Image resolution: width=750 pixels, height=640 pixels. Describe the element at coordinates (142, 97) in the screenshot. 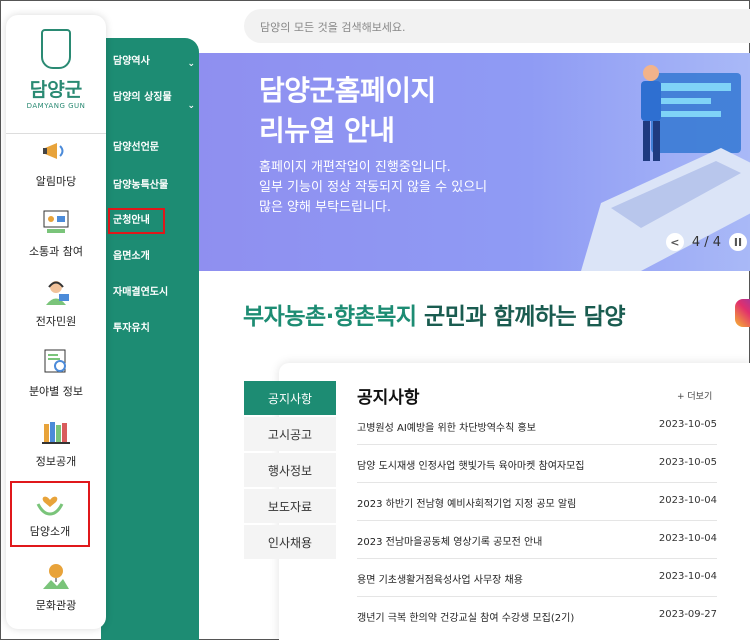

I see `submenu-label: 담양의 상징물` at that location.